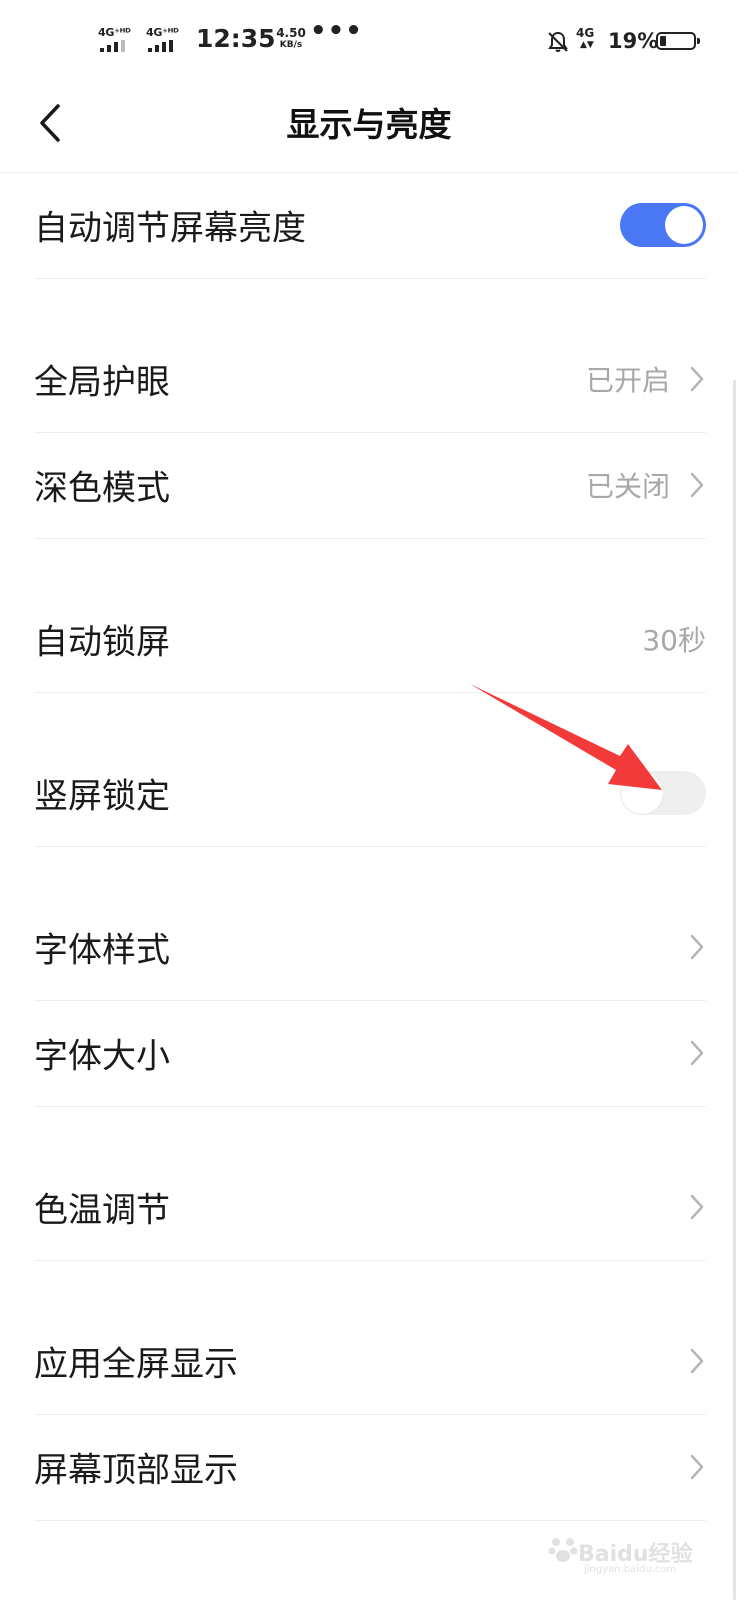  I want to click on setting-app-fullscreen: 应用全屏显示, so click(370, 1361).